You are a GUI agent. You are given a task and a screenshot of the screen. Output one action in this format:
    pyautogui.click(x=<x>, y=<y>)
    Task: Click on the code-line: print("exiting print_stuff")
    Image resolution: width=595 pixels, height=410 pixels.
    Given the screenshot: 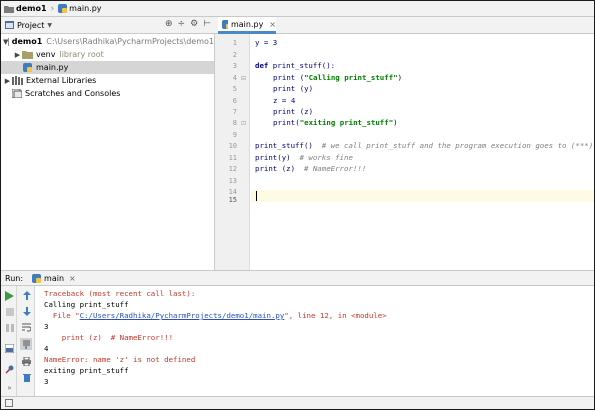 What is the action you would take?
    pyautogui.click(x=335, y=122)
    